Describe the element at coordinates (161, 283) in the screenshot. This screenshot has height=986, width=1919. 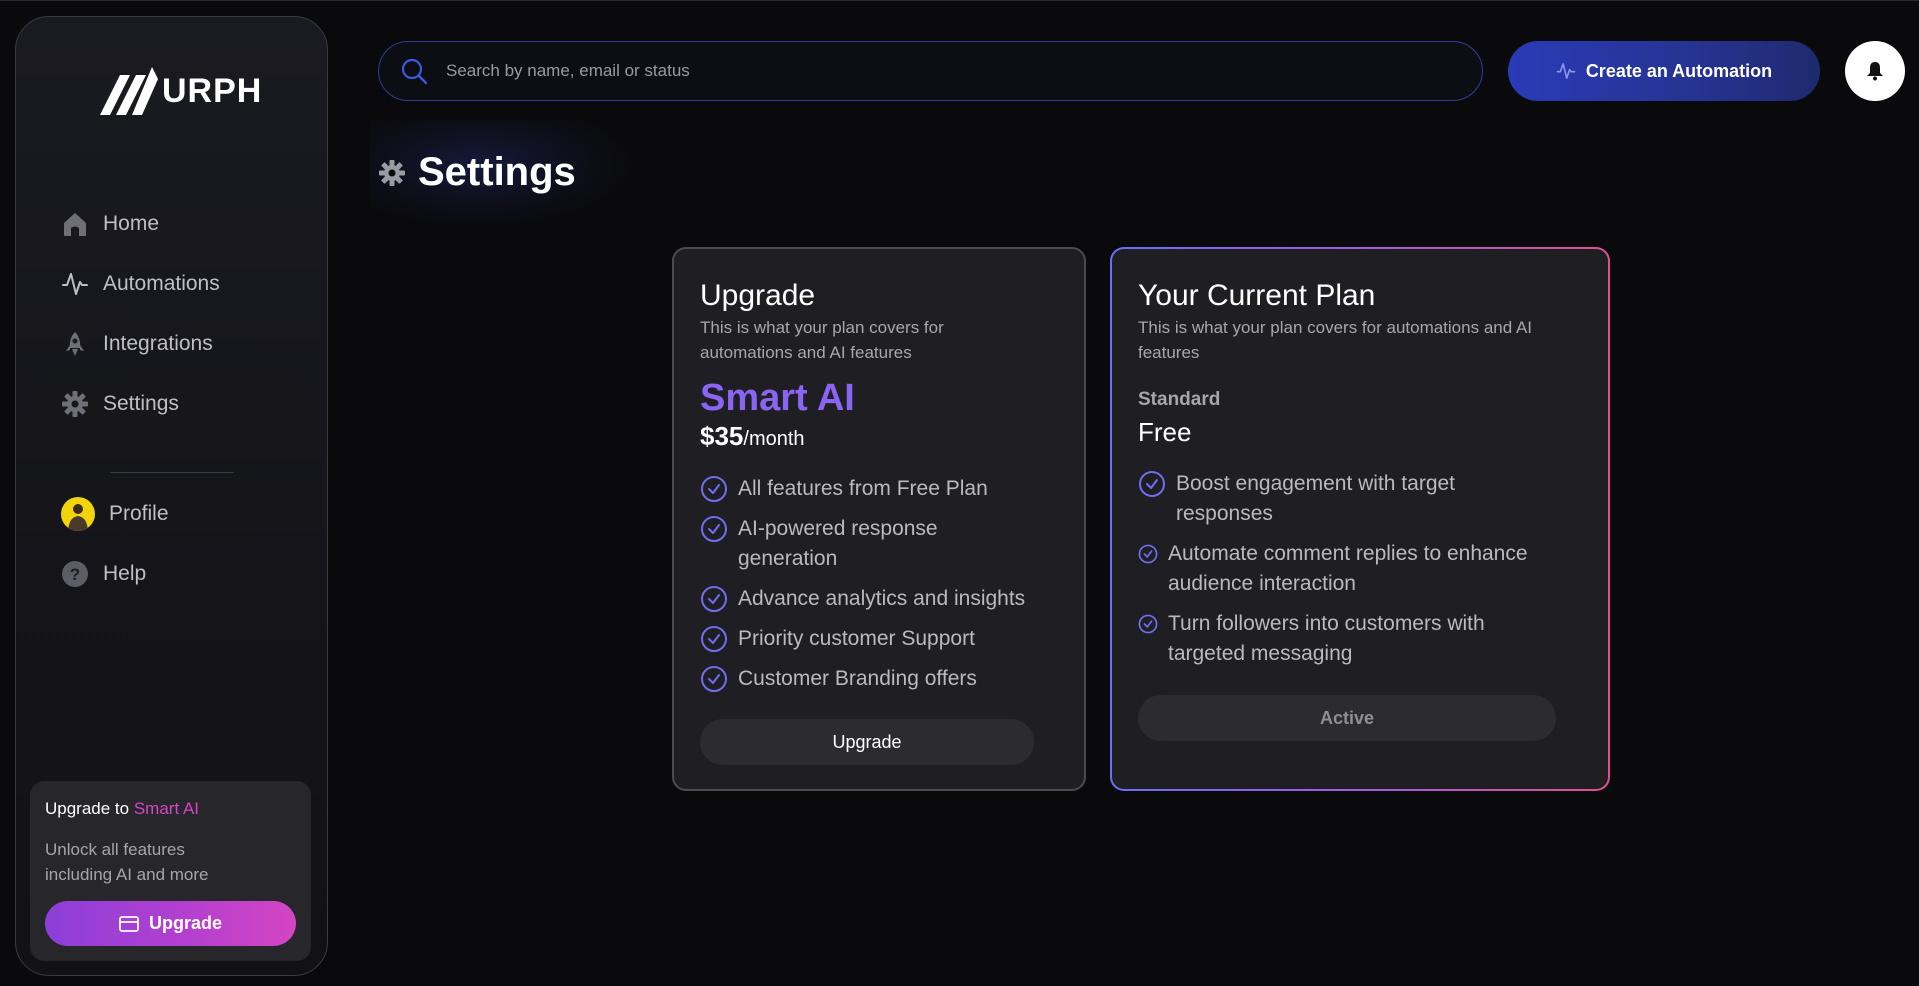
I see `sidebar-item-label: Automations` at that location.